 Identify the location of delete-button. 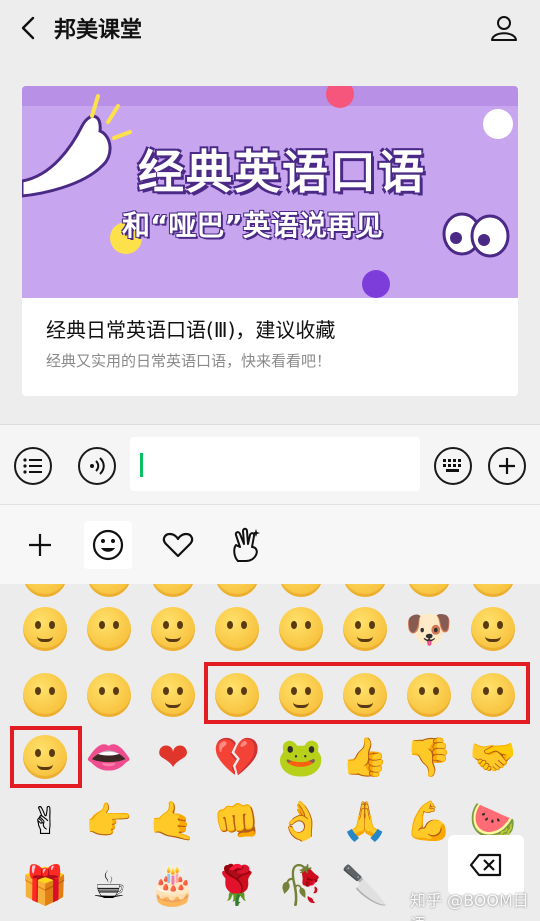
(486, 865).